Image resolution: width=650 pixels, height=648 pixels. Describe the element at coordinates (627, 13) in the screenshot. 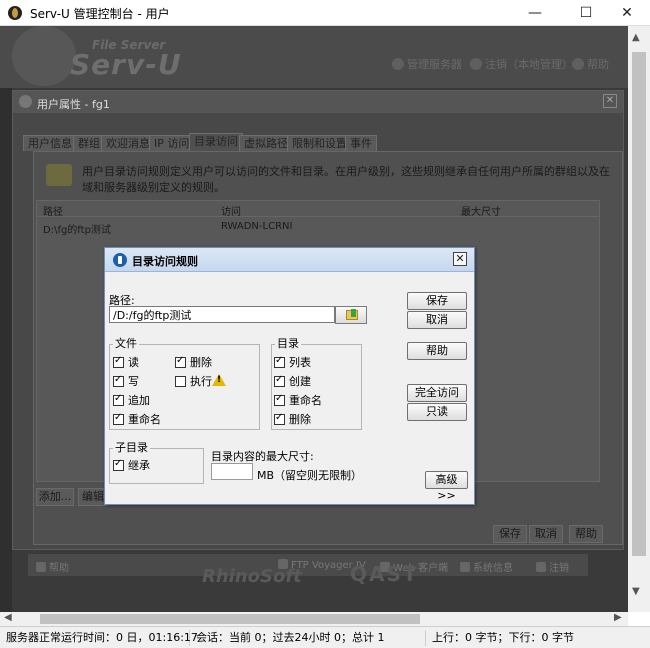

I see `close-button: ✕` at that location.